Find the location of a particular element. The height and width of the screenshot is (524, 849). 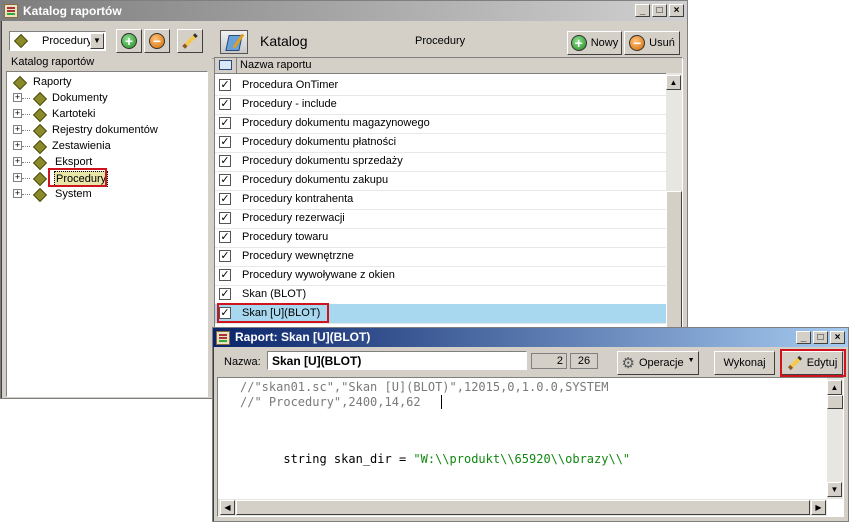

report-row: ✓ Procedury kontrahenta is located at coordinates (440, 200).